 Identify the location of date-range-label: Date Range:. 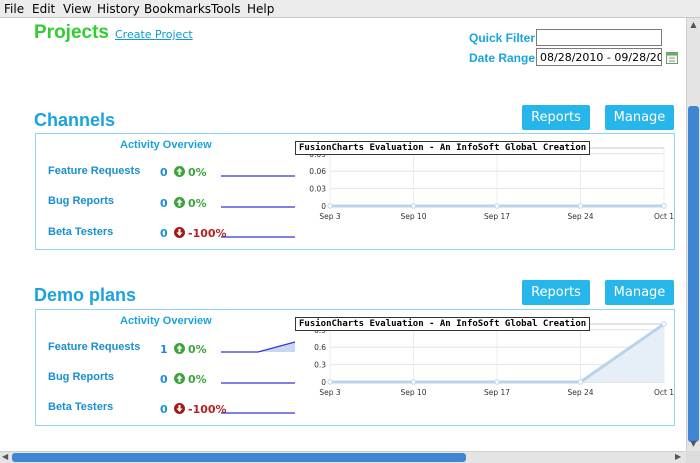
(504, 58).